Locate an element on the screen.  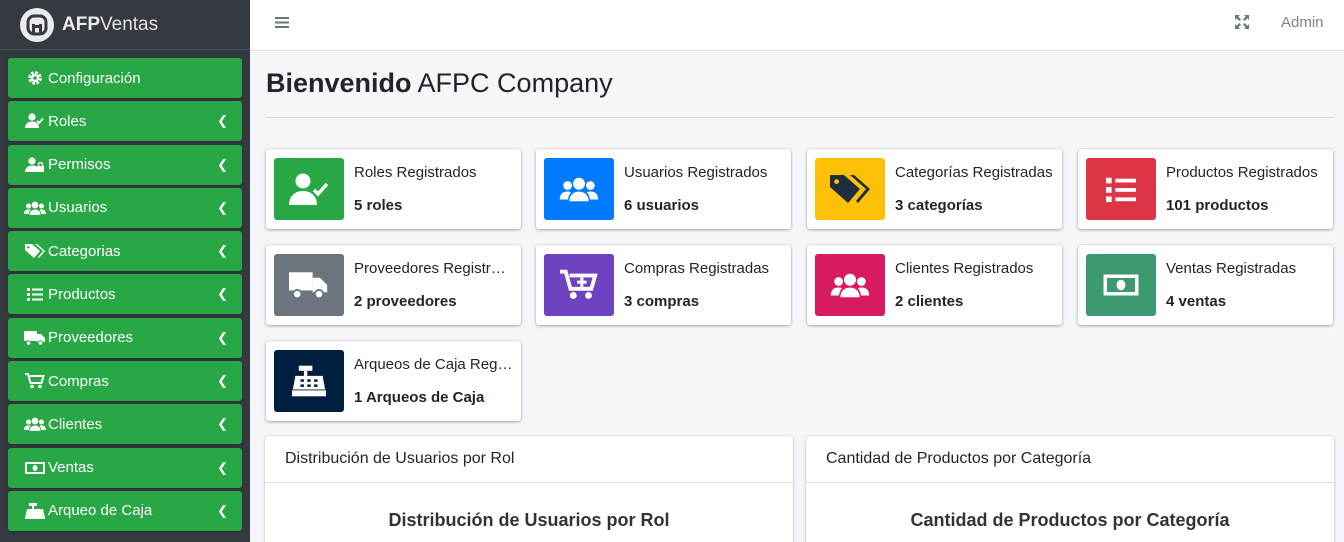
info-box-number: 101 productos is located at coordinates (1217, 205).